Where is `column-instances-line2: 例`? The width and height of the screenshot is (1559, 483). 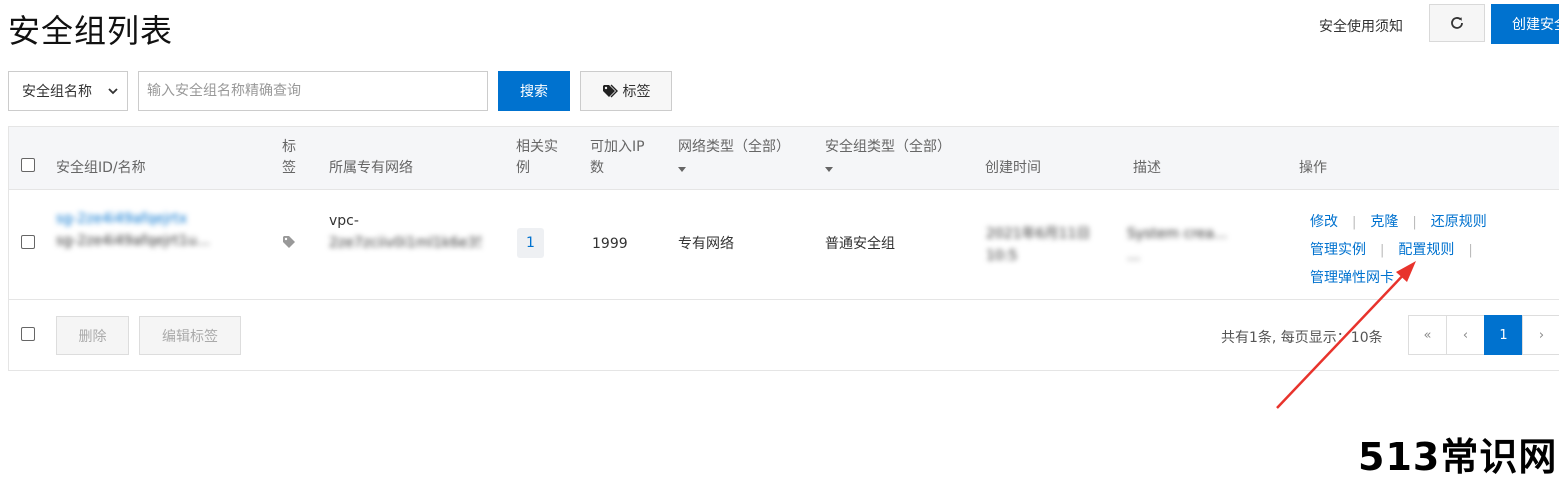 column-instances-line2: 例 is located at coordinates (523, 168).